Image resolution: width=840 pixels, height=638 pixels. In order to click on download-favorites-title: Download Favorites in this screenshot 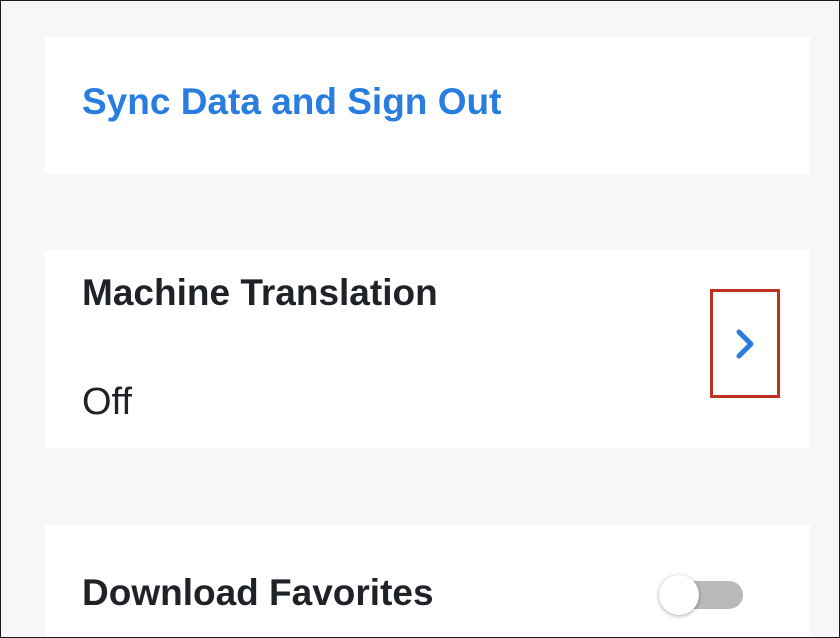, I will do `click(258, 592)`.